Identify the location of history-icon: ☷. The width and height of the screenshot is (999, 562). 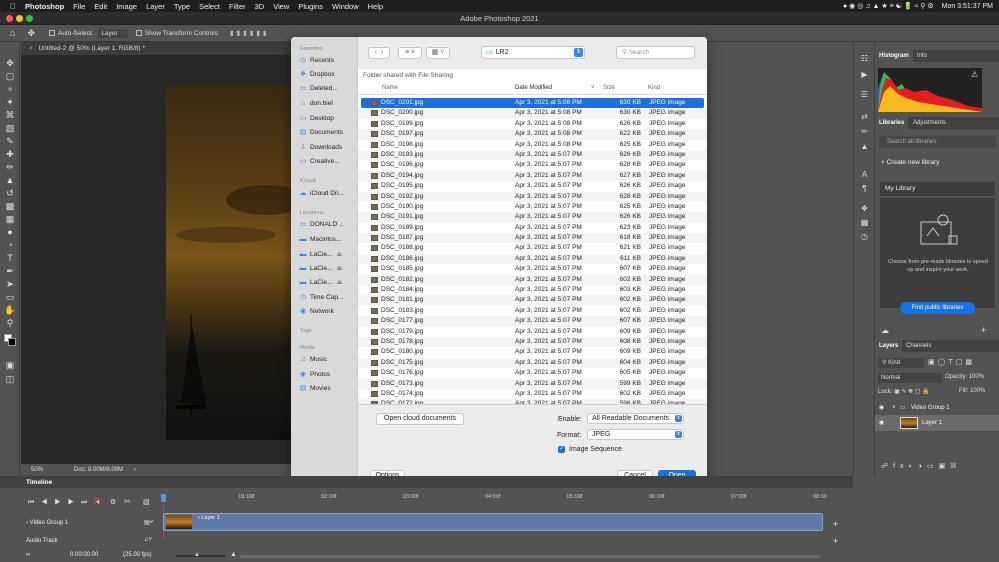
(864, 59).